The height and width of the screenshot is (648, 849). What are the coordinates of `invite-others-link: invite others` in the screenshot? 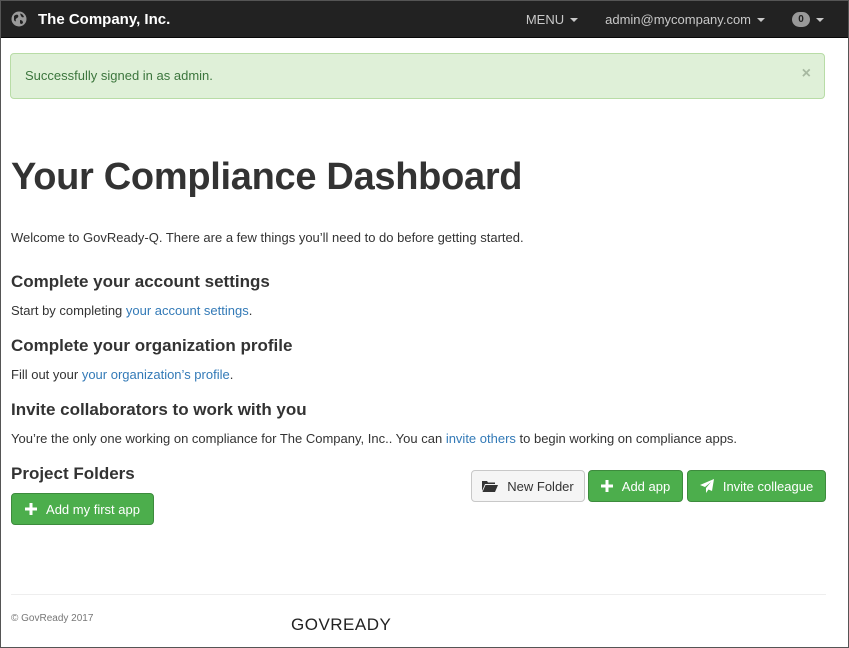 It's located at (481, 438).